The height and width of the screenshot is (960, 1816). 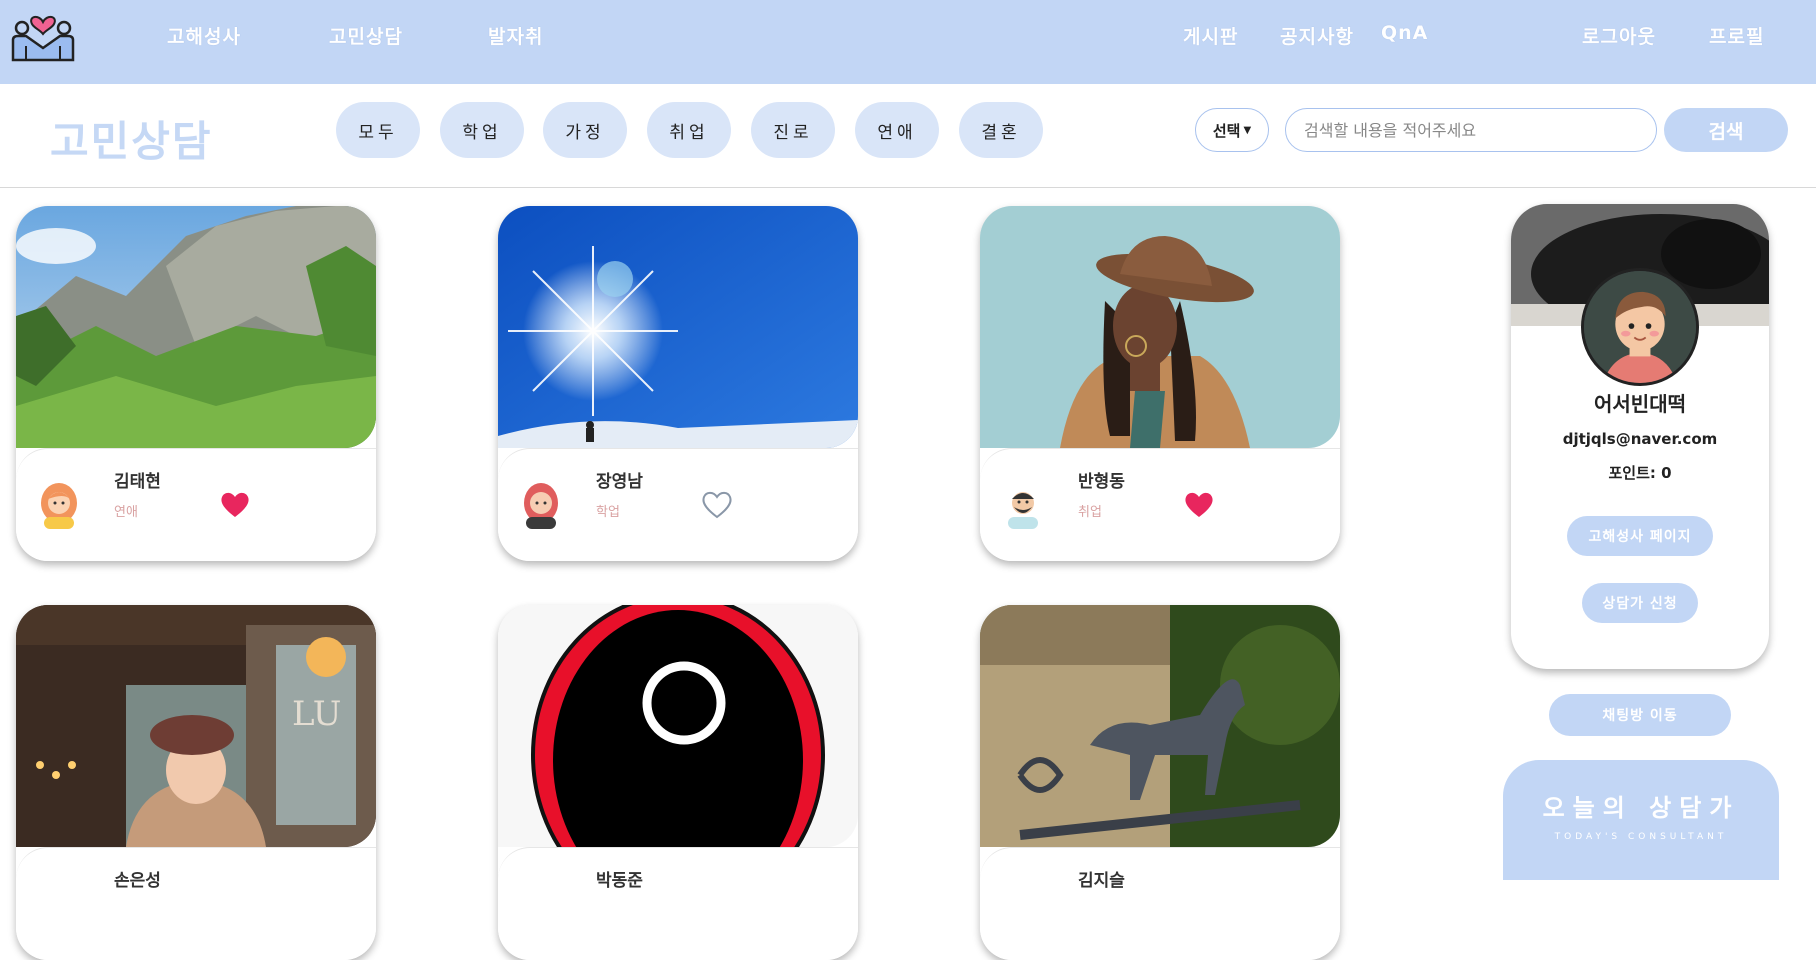 What do you see at coordinates (908, 42) in the screenshot?
I see `top-navbar: 고해성사 고민상담 발자취 게시판 공지사항 QnA 로그아웃 프로필` at bounding box center [908, 42].